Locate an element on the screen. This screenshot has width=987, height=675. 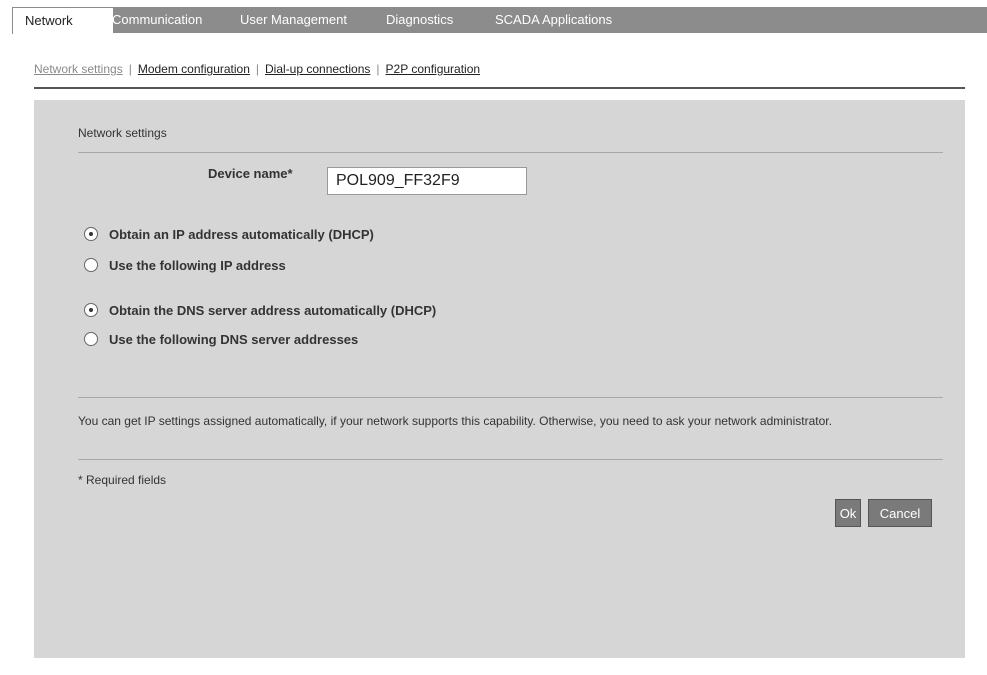
radio-ip-static-label: Use the following IP address is located at coordinates (197, 265).